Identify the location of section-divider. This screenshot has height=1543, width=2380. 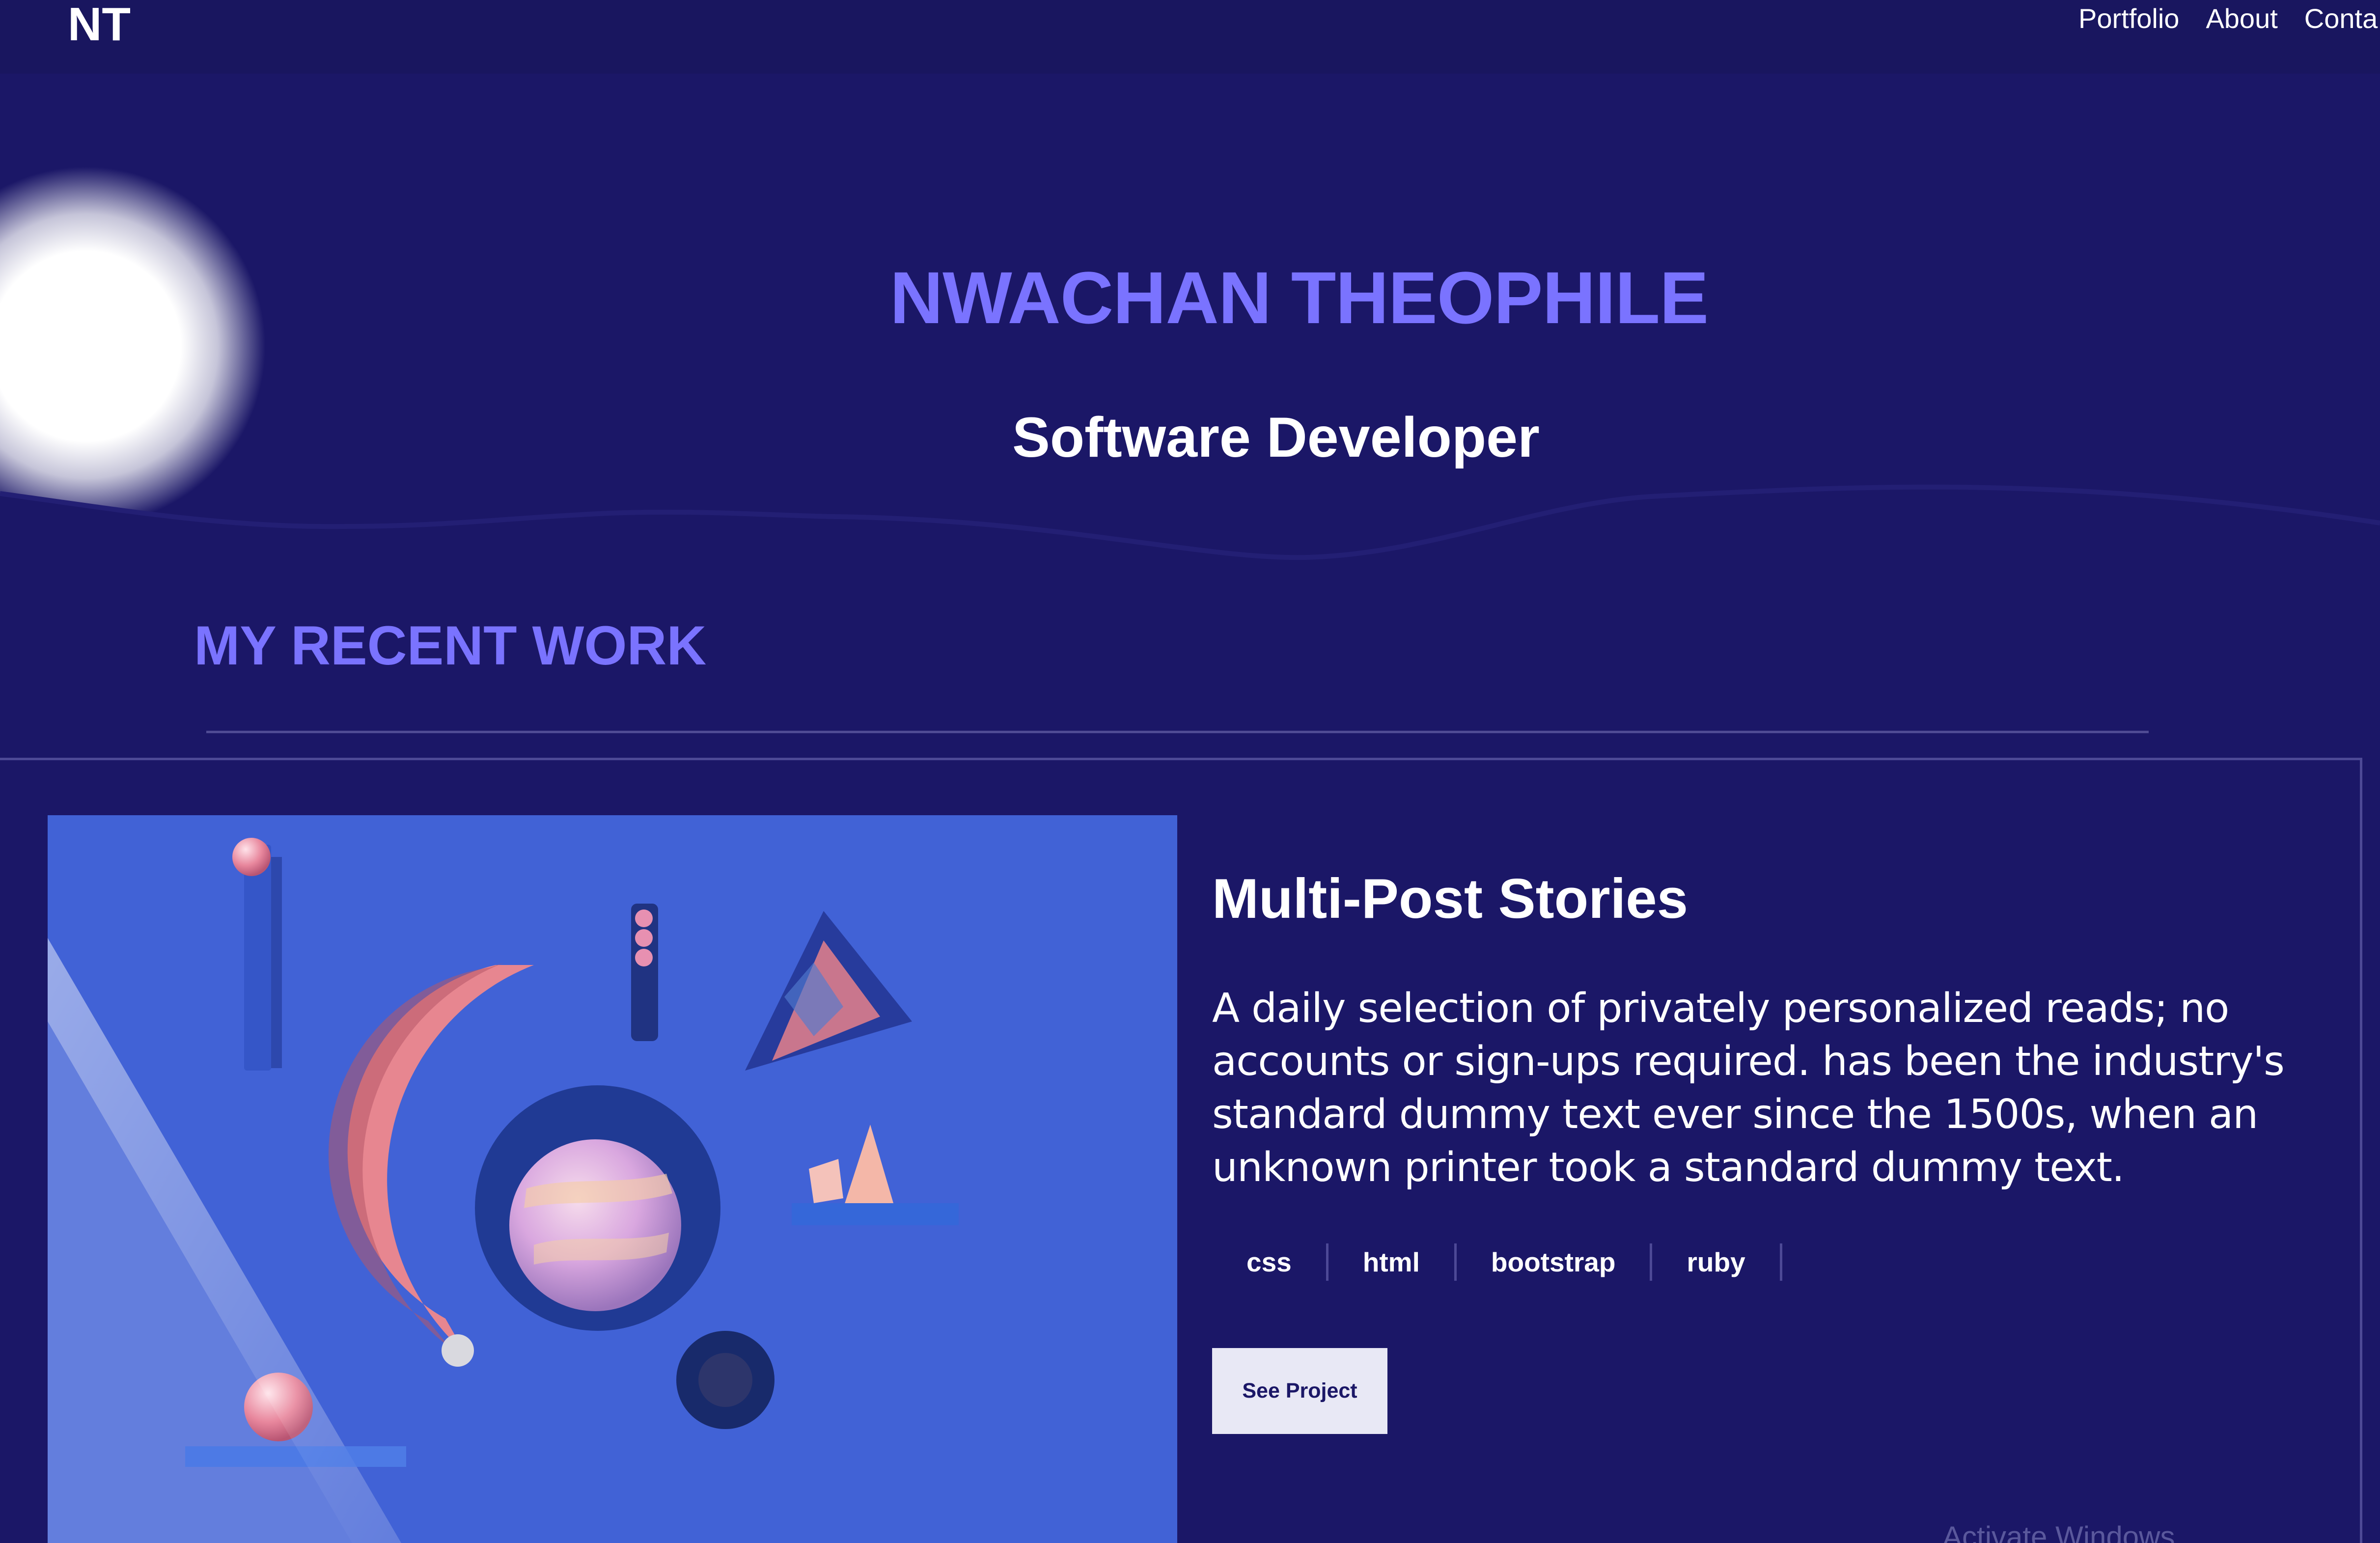
(1177, 732).